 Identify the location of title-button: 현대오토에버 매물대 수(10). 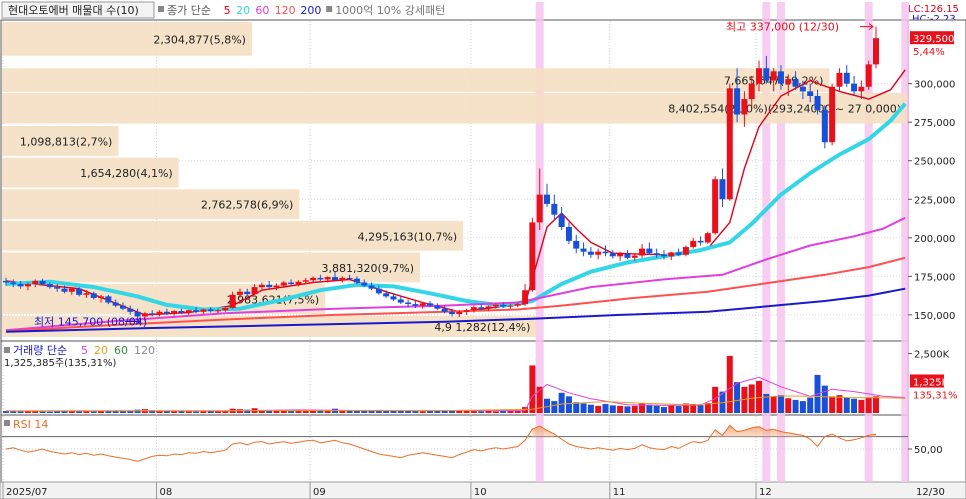
(78, 10).